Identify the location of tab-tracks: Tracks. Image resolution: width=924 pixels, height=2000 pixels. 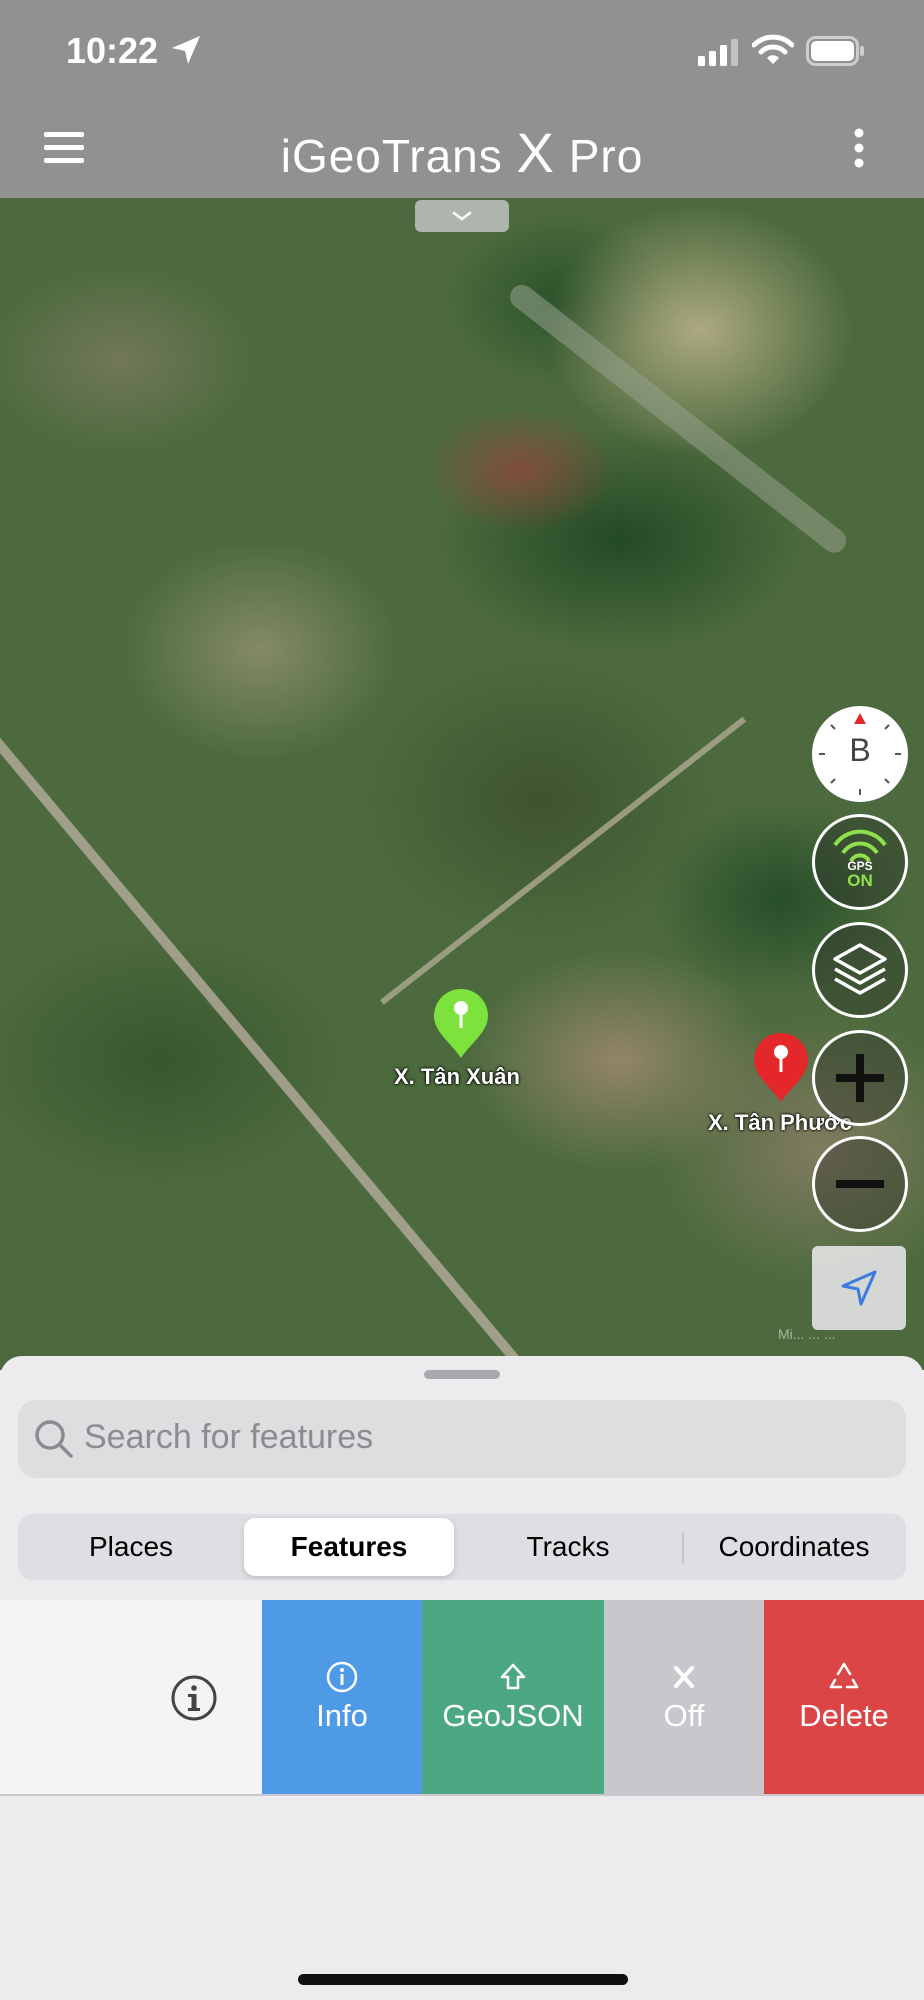
(568, 1547).